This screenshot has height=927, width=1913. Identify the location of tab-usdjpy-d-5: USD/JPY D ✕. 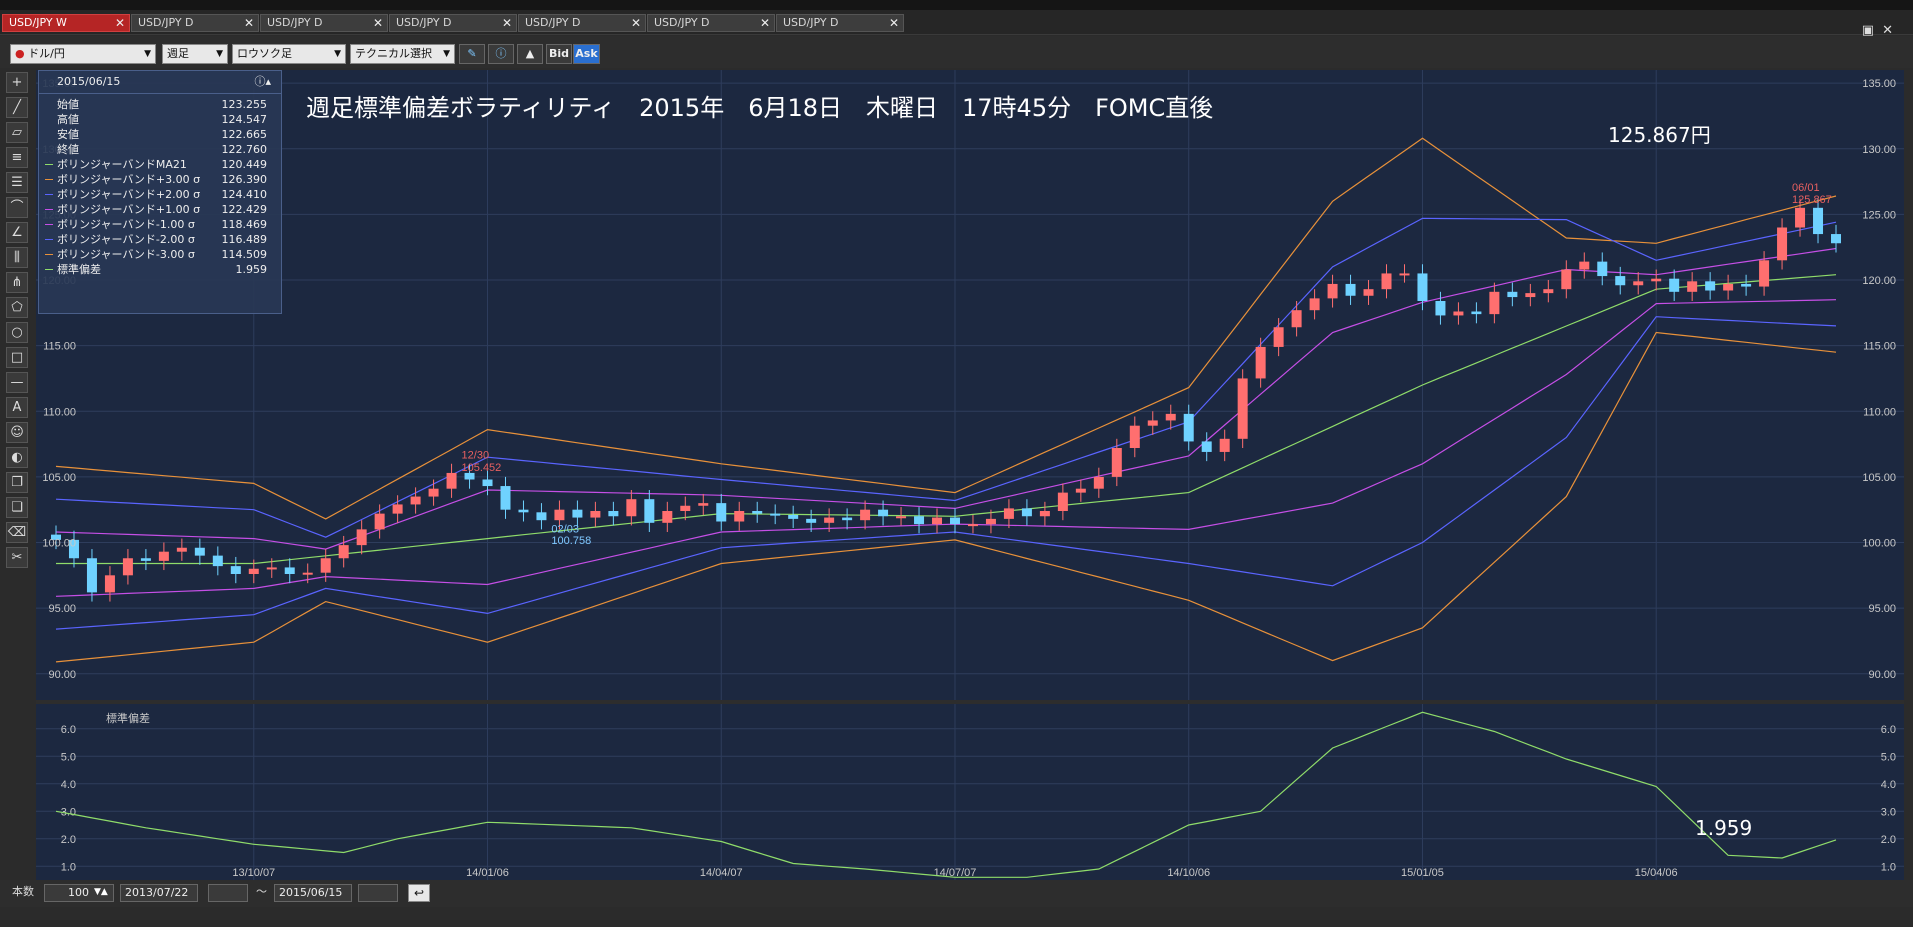
(711, 23).